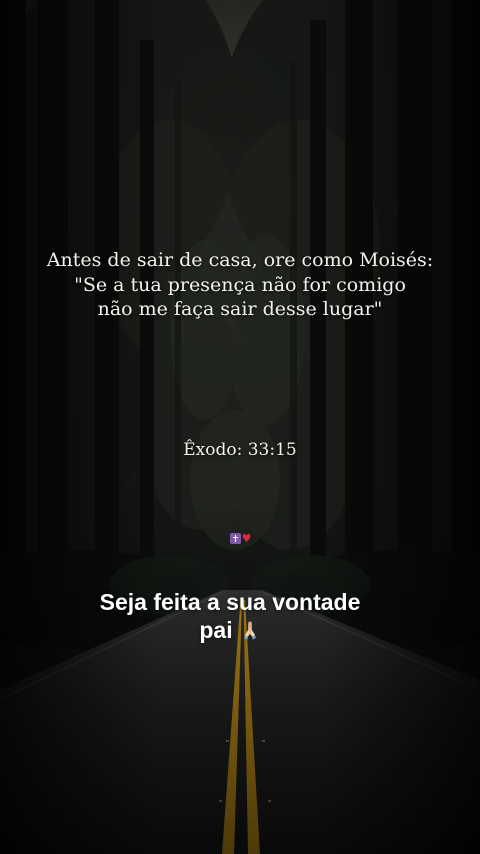  Describe the element at coordinates (246, 538) in the screenshot. I see `red-heart-icon: ♥` at that location.